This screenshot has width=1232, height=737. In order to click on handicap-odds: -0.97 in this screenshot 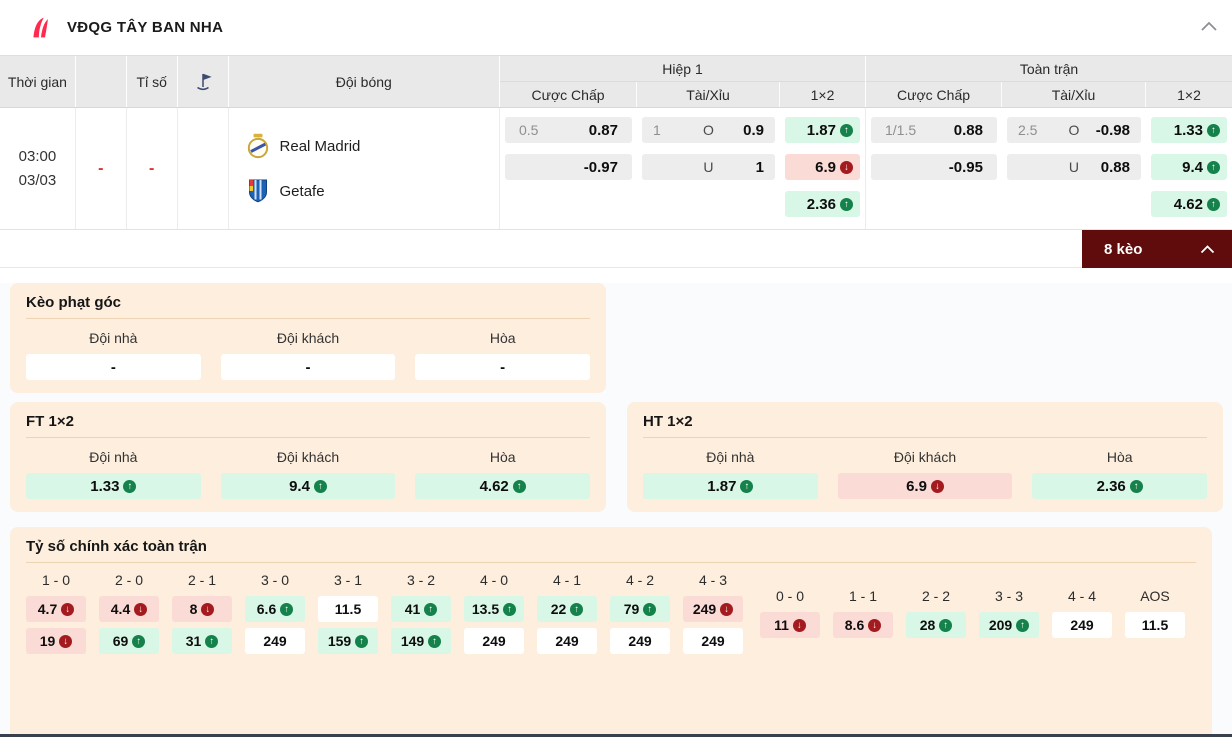, I will do `click(568, 167)`.